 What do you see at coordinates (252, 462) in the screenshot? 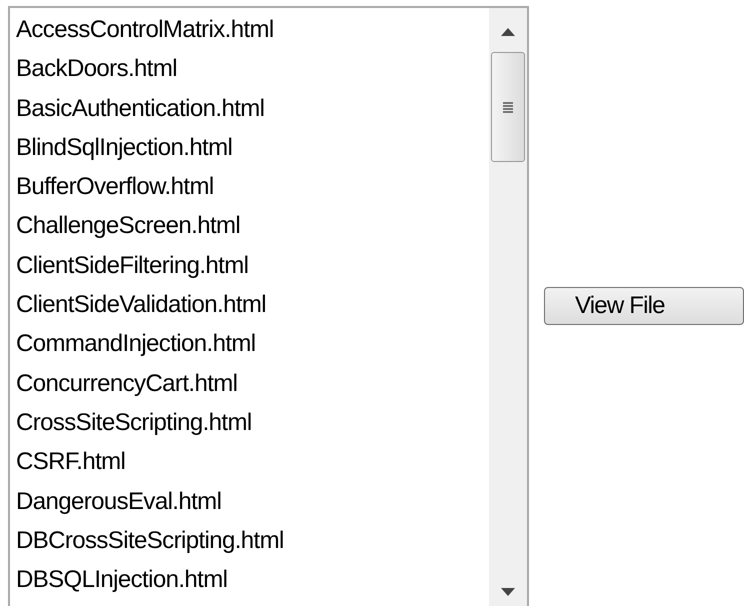
I see `file-list-item: CSRF.html` at bounding box center [252, 462].